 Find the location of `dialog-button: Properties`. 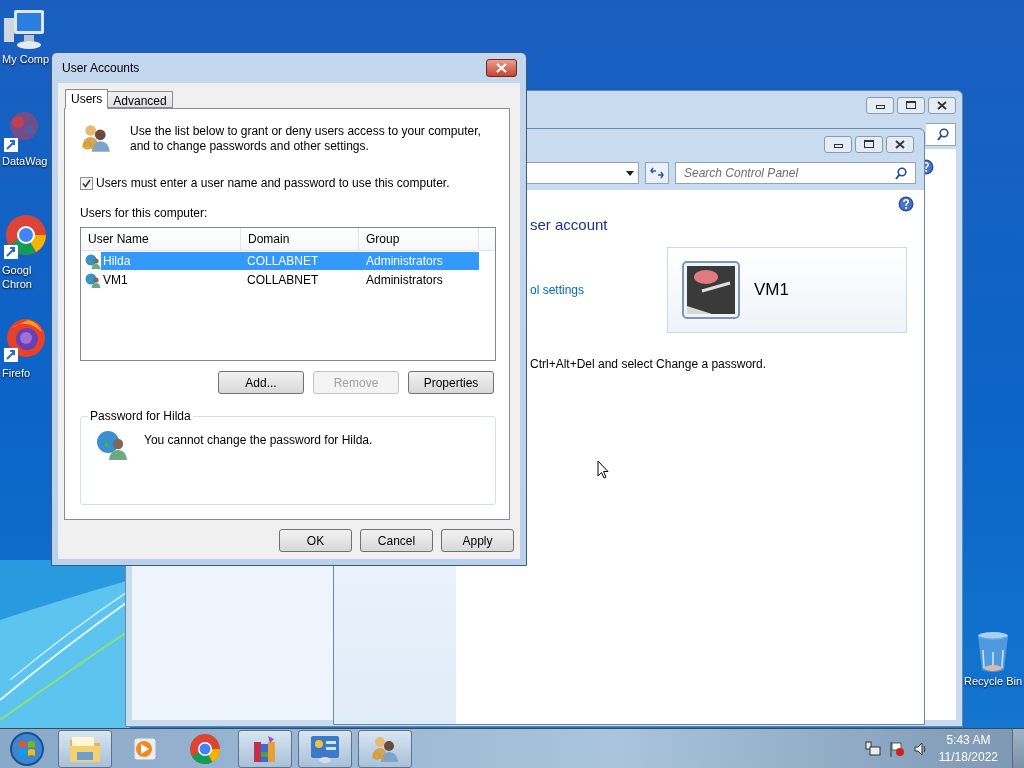

dialog-button: Properties is located at coordinates (451, 382).